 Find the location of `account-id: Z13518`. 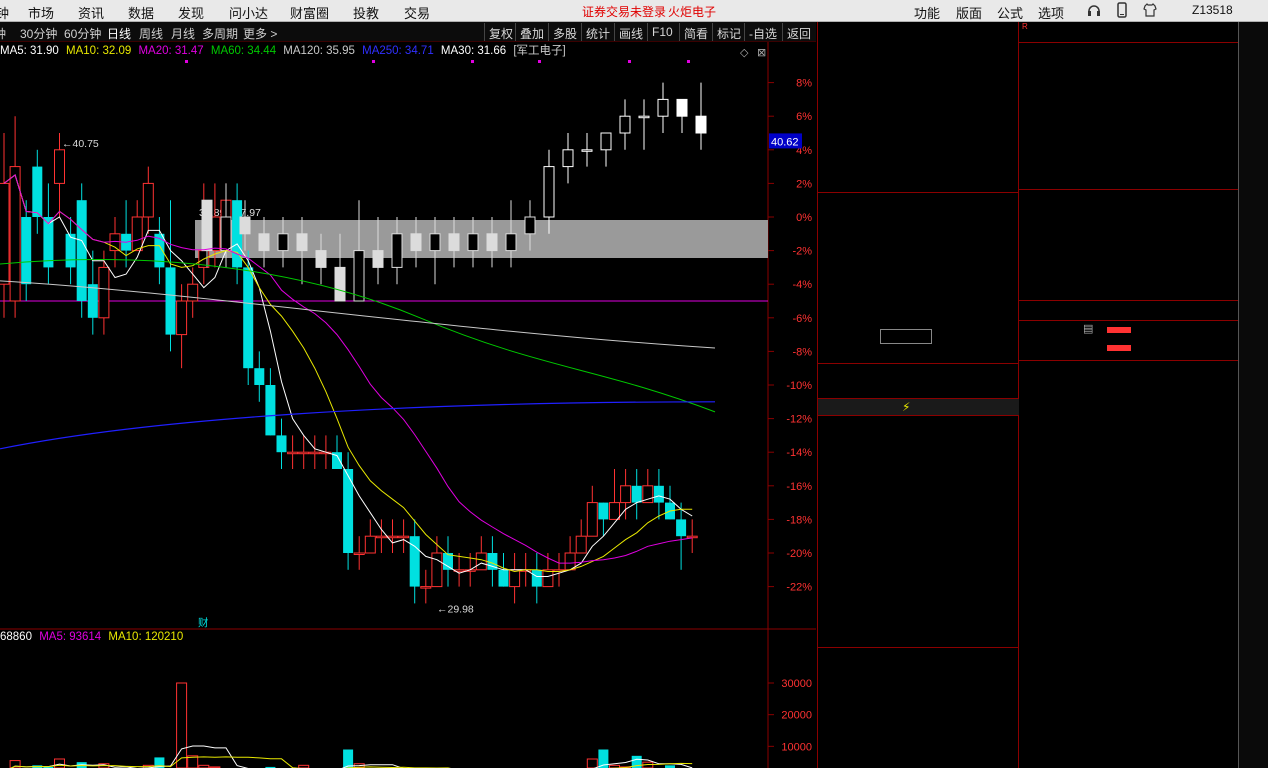

account-id: Z13518 is located at coordinates (1212, 10).